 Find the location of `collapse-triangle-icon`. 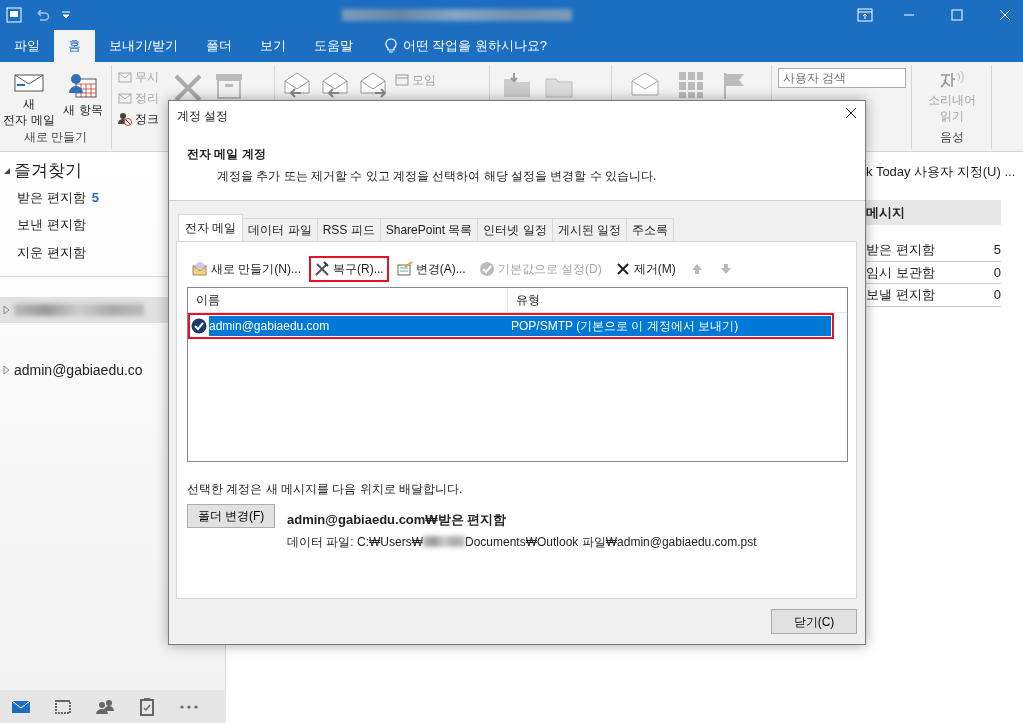

collapse-triangle-icon is located at coordinates (7, 170).